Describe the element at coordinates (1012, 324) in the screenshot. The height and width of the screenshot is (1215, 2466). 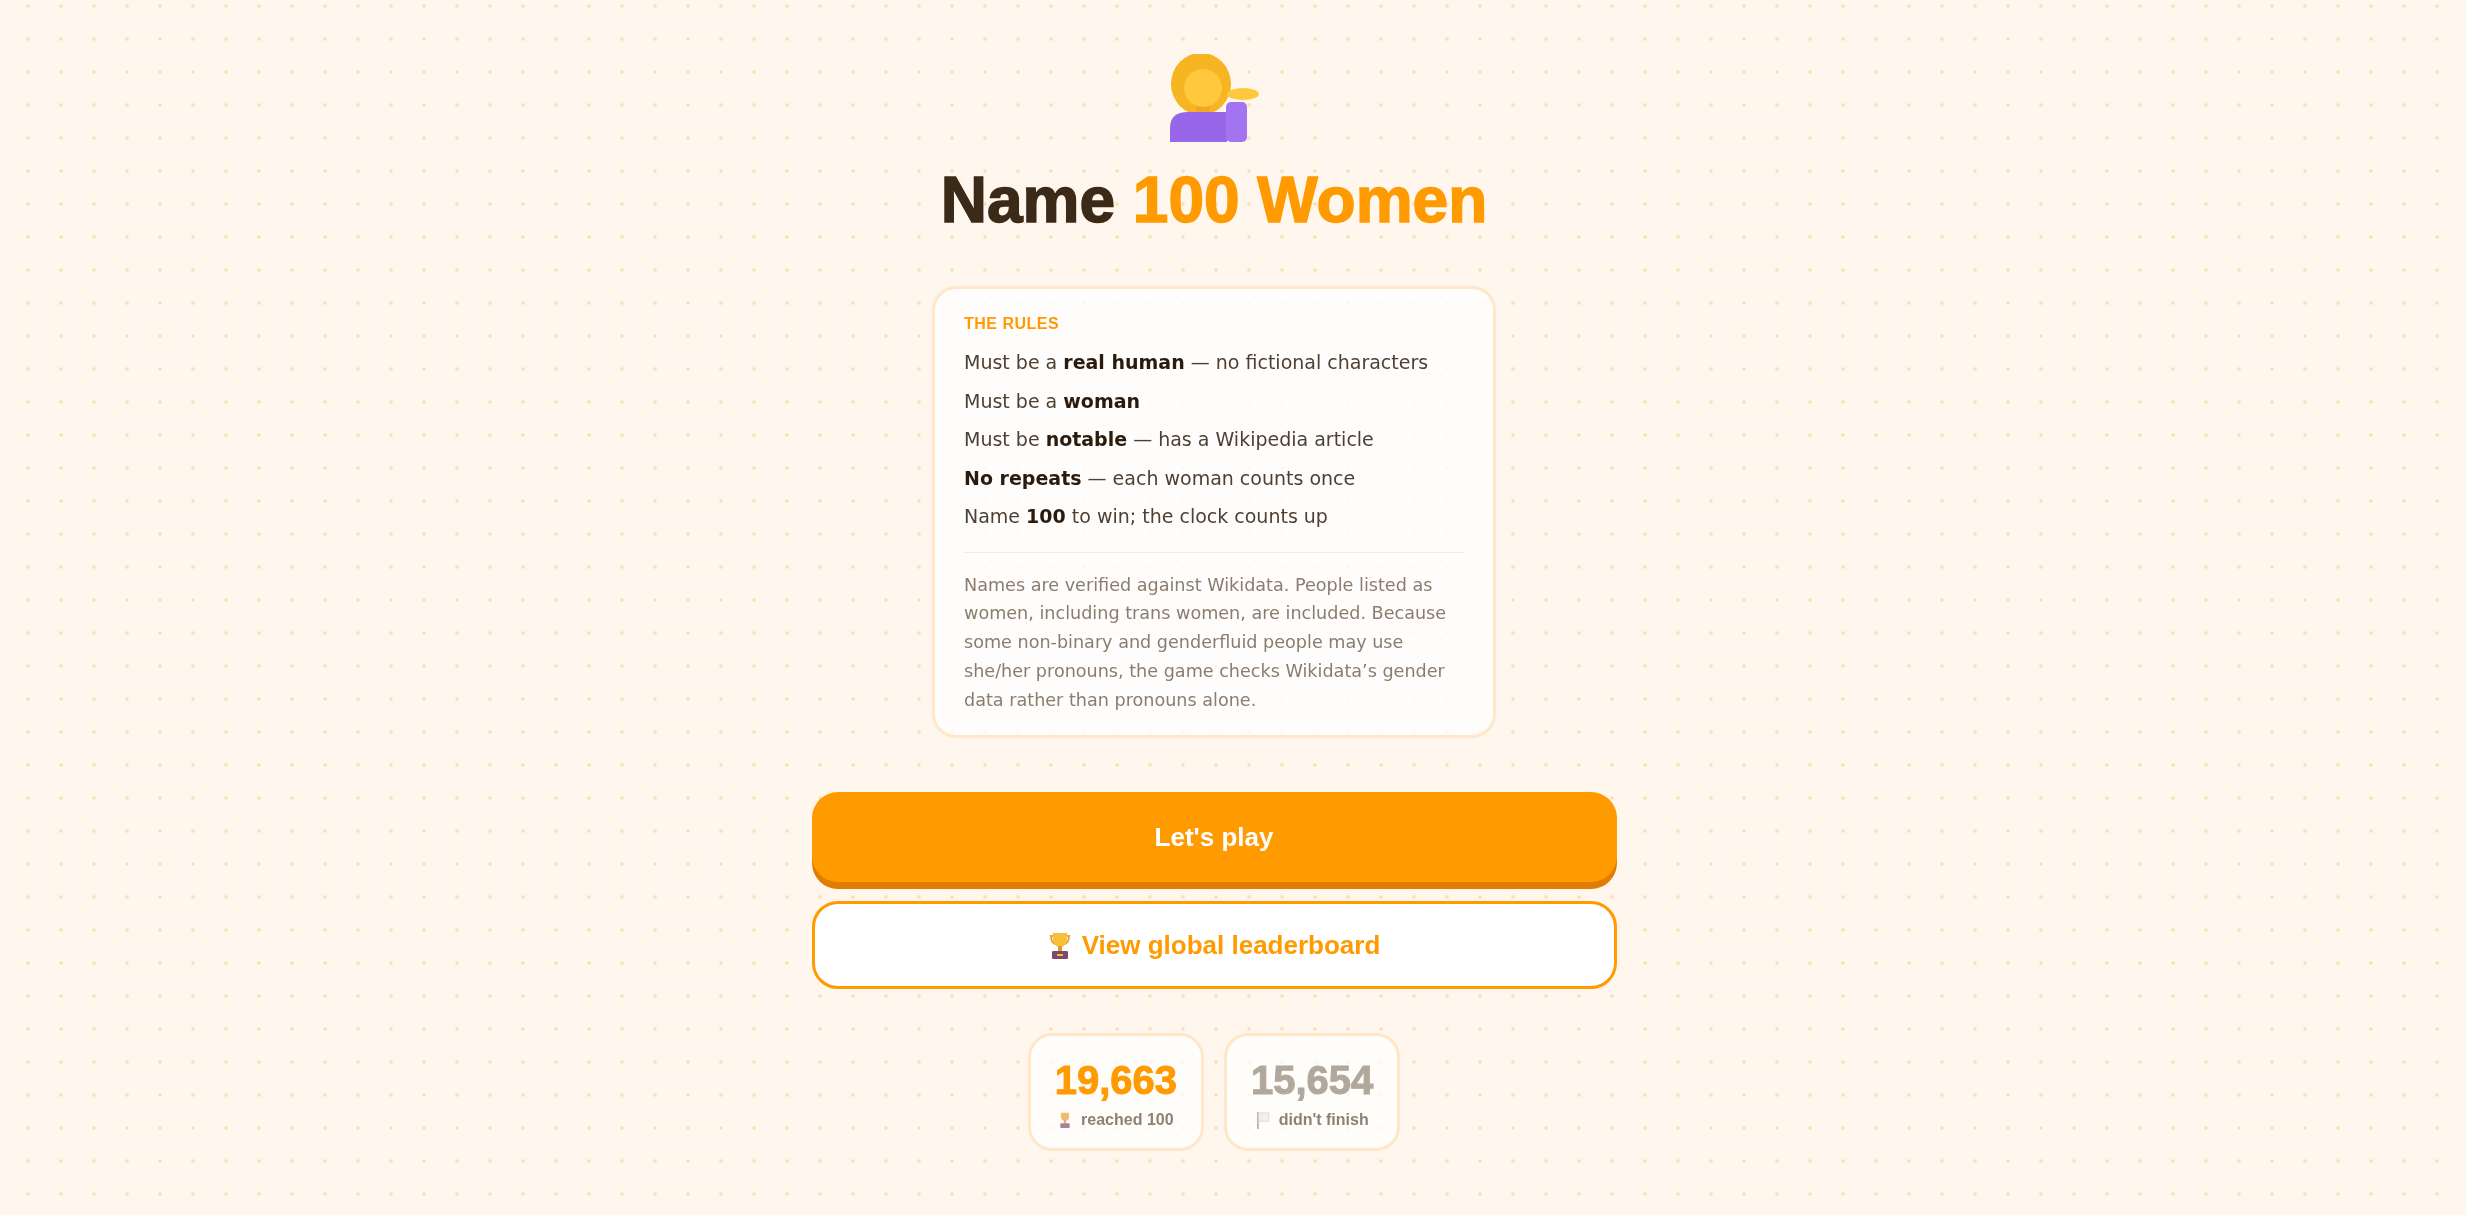
I see `rules-heading: THE RULES` at that location.